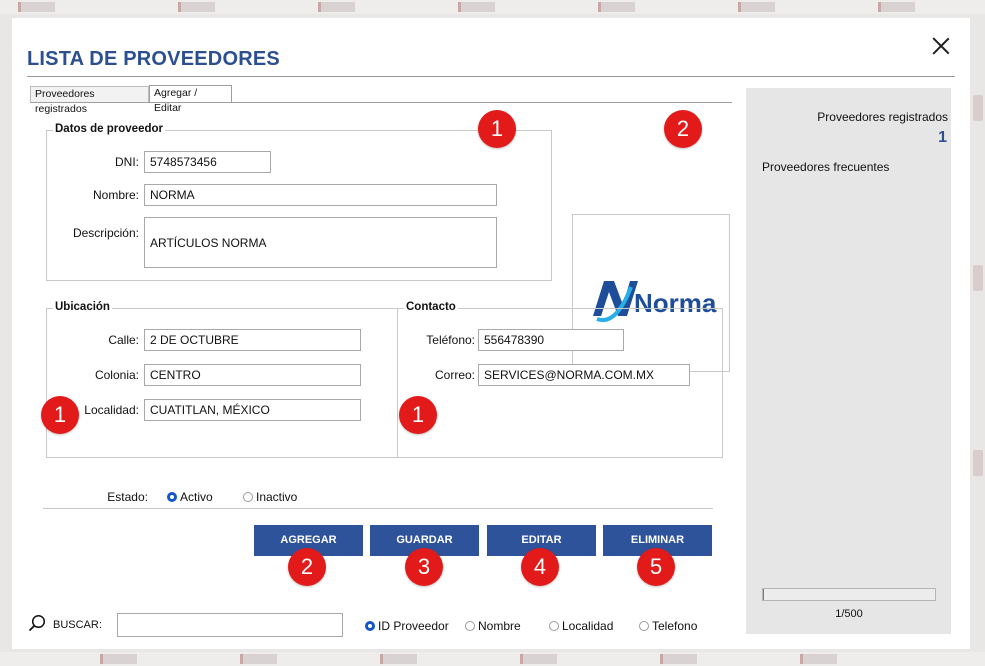 The width and height of the screenshot is (985, 666). What do you see at coordinates (588, 626) in the screenshot?
I see `radio-label: Localidad` at bounding box center [588, 626].